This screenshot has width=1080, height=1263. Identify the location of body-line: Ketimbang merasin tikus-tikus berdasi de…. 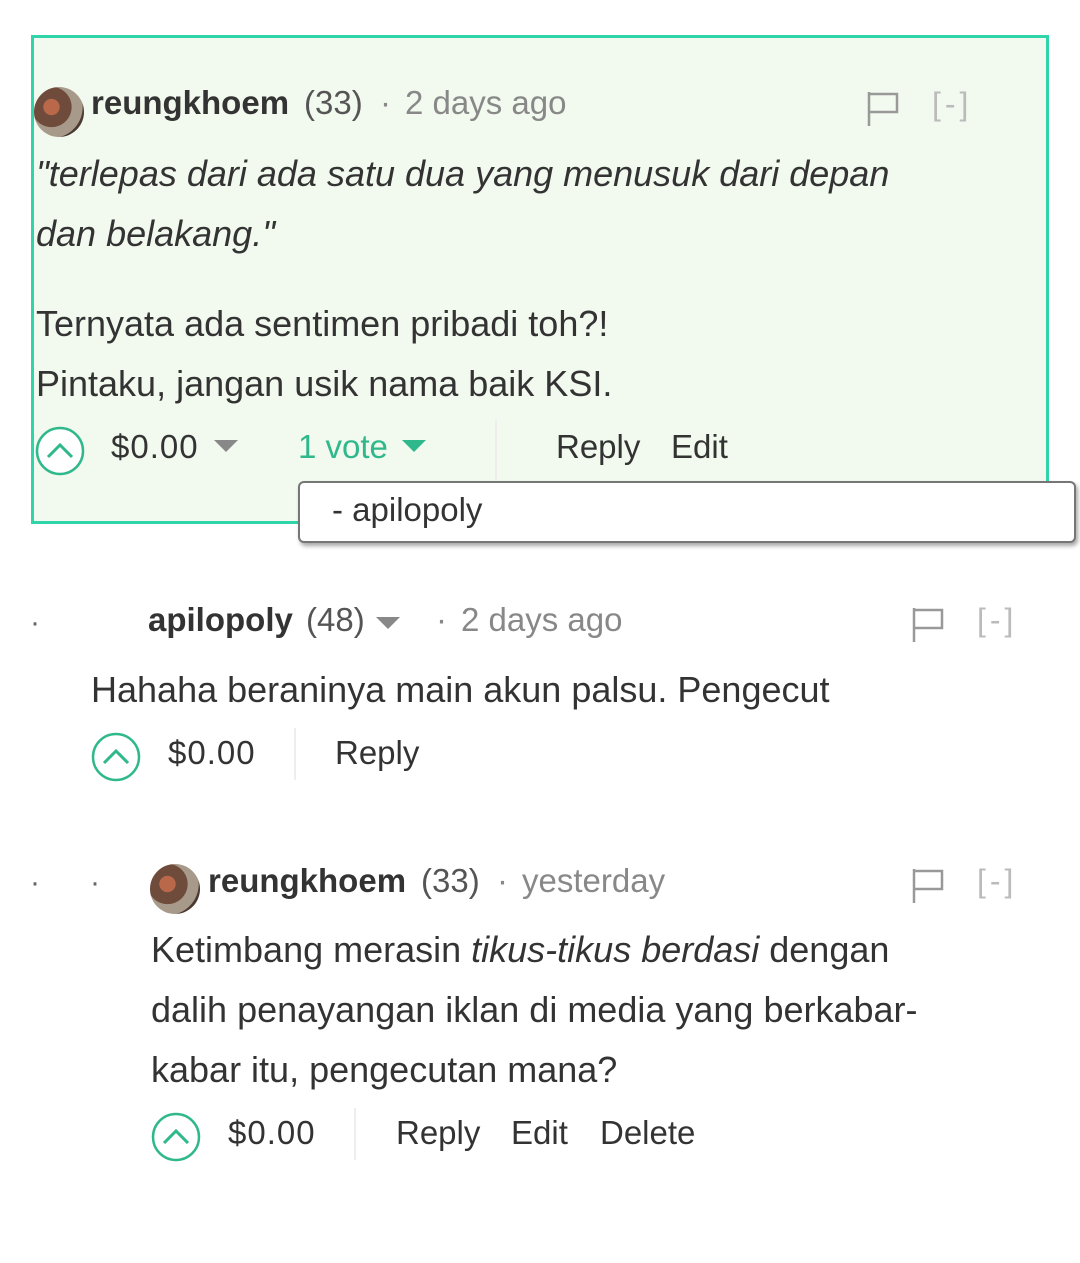
(601, 950).